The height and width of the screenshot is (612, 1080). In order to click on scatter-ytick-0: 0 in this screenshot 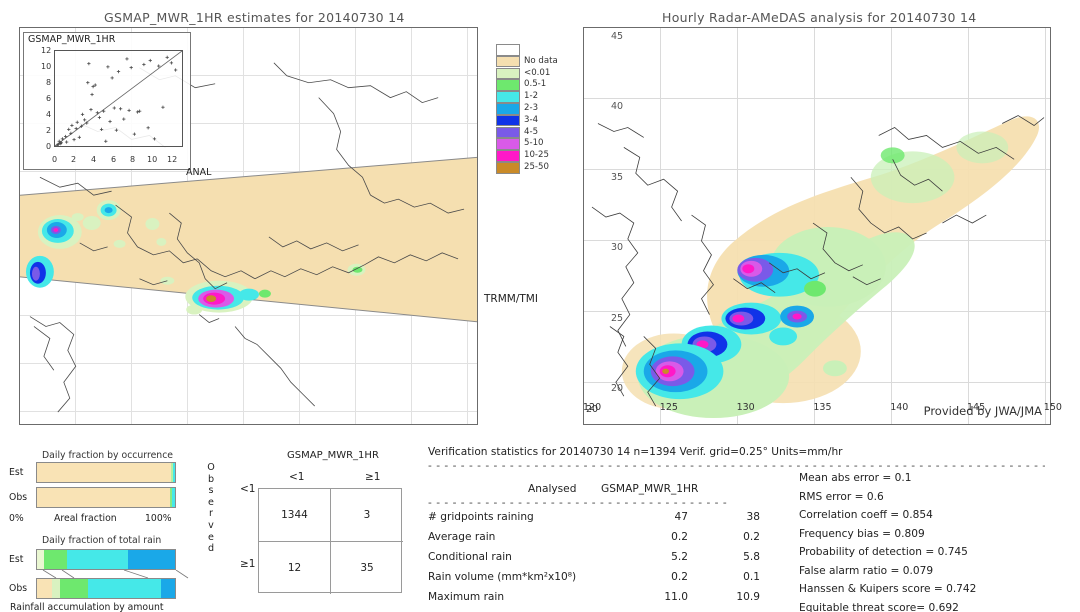, I will do `click(49, 146)`.